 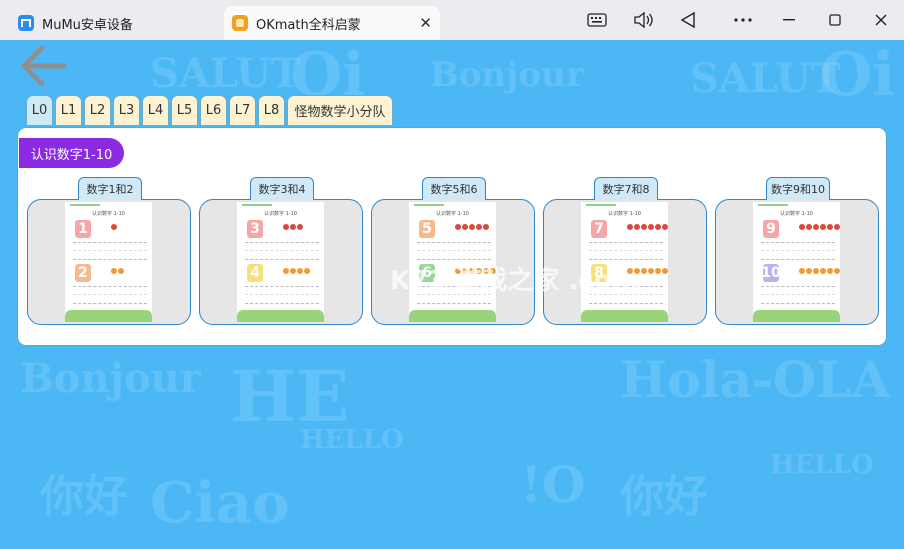 What do you see at coordinates (771, 273) in the screenshot?
I see `sheet-number: 10` at bounding box center [771, 273].